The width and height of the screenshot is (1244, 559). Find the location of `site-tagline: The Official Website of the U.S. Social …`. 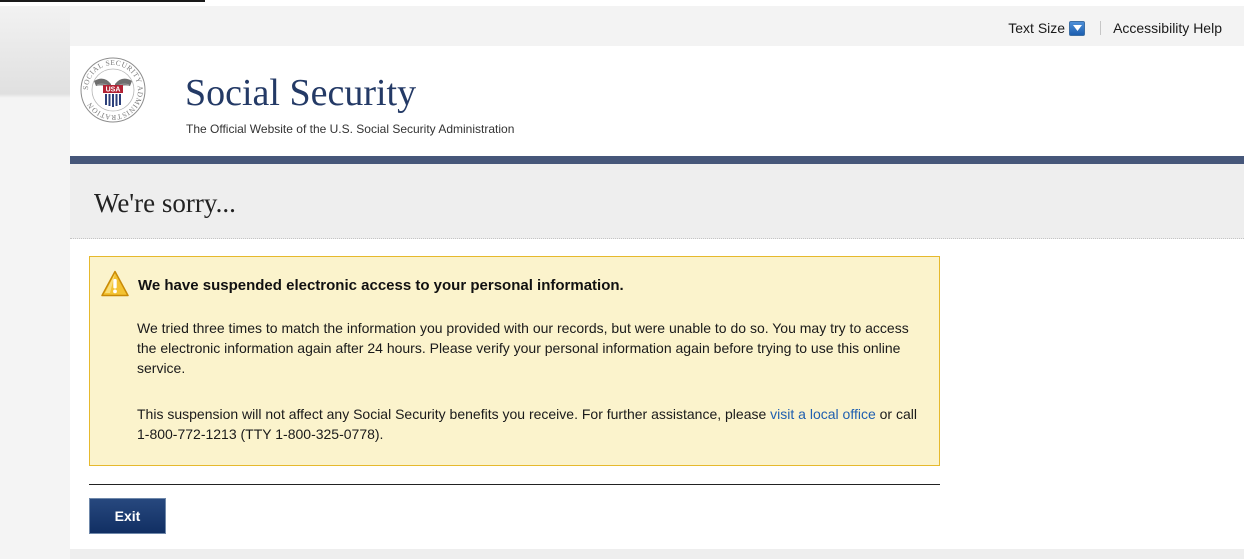

site-tagline: The Official Website of the U.S. Social … is located at coordinates (350, 129).